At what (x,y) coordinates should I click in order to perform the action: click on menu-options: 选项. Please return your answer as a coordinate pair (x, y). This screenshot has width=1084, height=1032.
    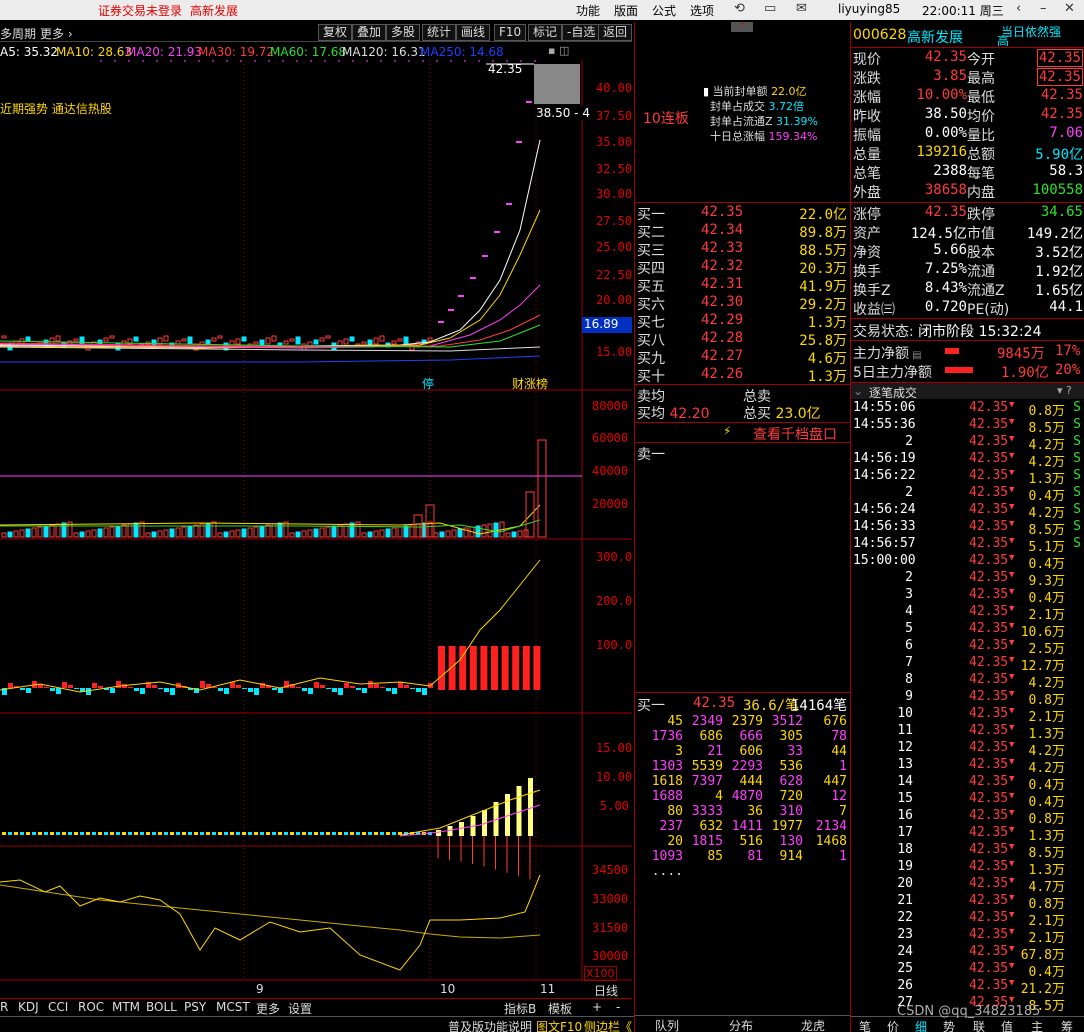
    Looking at the image, I should click on (702, 10).